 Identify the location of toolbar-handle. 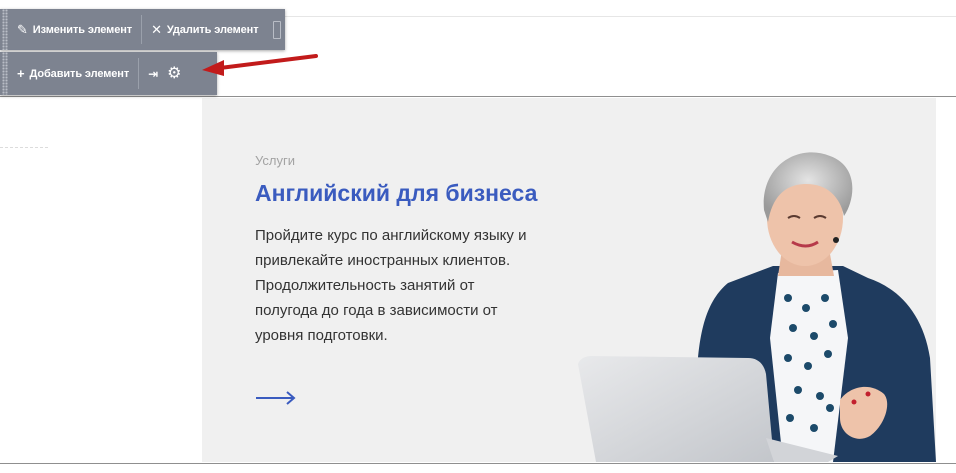
(277, 29).